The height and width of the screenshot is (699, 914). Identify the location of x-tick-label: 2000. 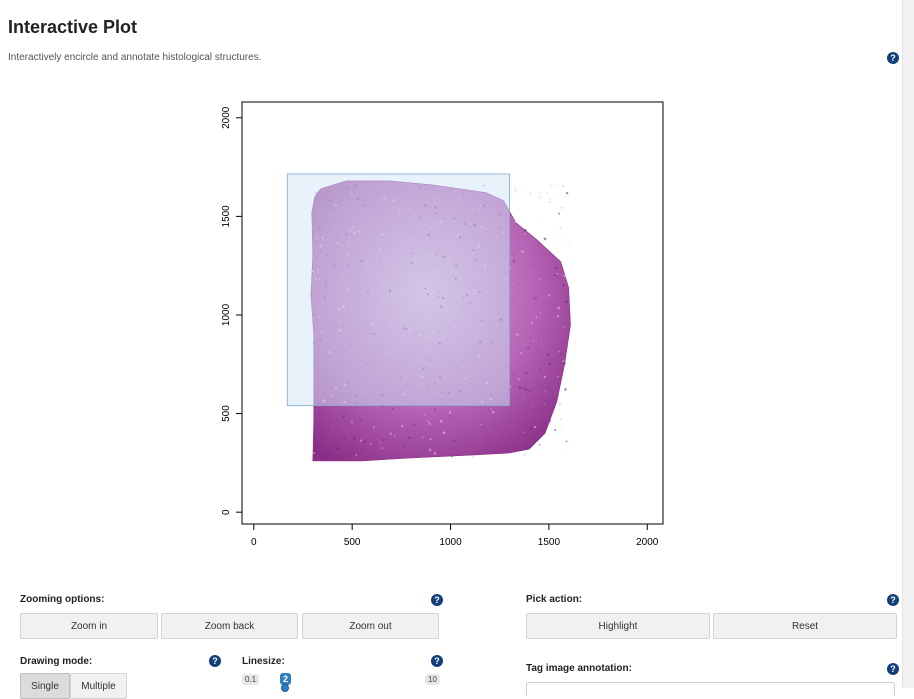
(647, 542).